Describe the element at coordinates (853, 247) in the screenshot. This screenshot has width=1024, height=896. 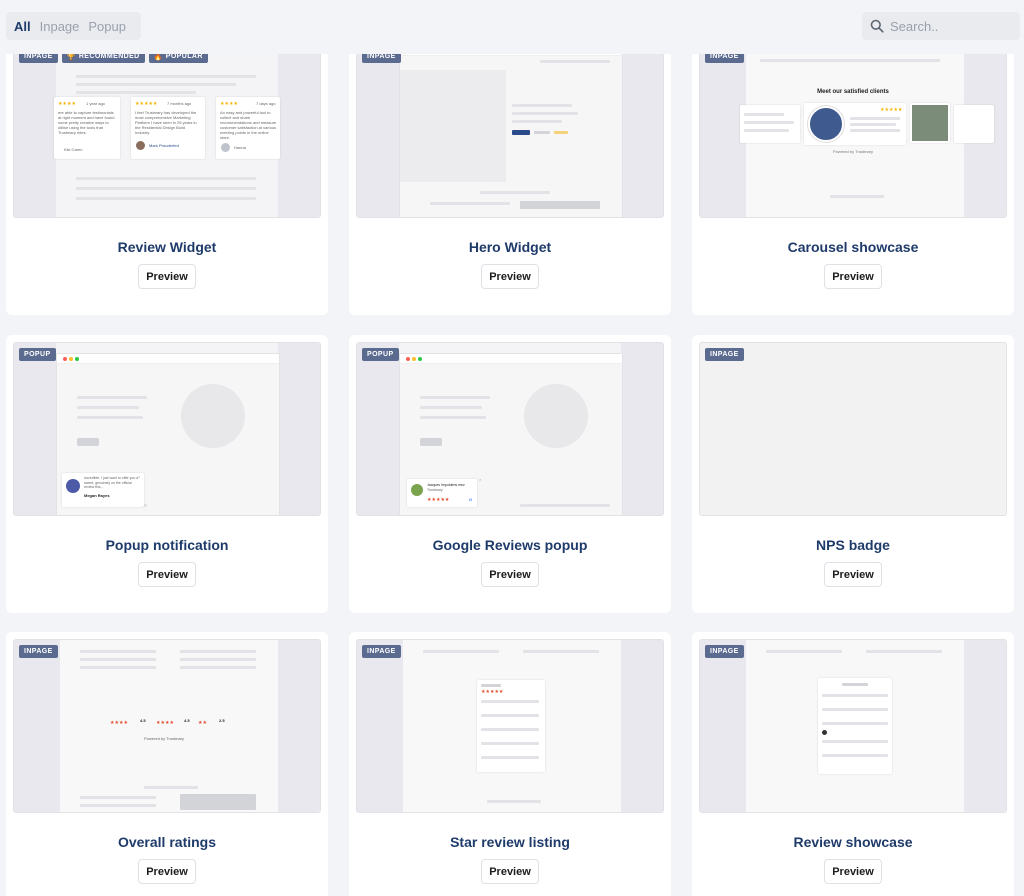
I see `card-title: Carousel showcase` at that location.